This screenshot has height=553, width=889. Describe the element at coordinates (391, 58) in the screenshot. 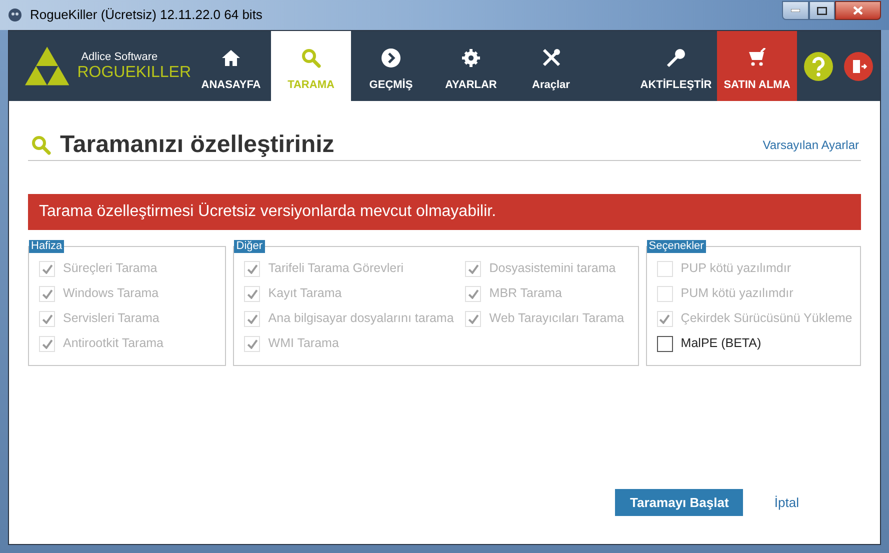

I see `chevron-circle-icon` at that location.